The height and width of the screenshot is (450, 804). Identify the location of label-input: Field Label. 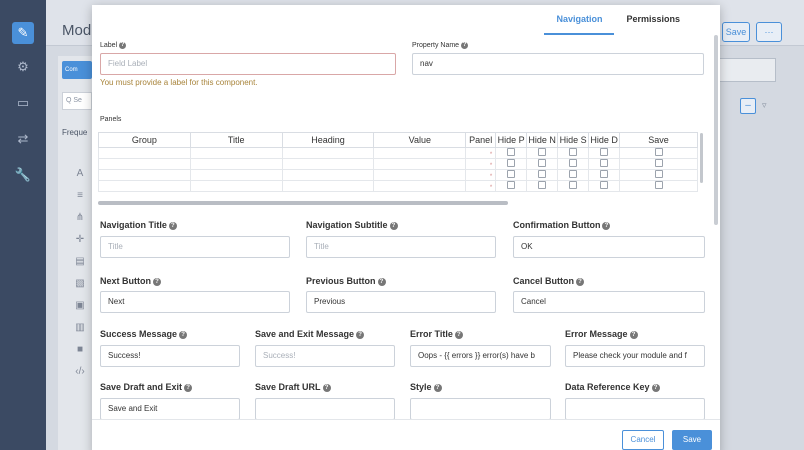
(248, 64).